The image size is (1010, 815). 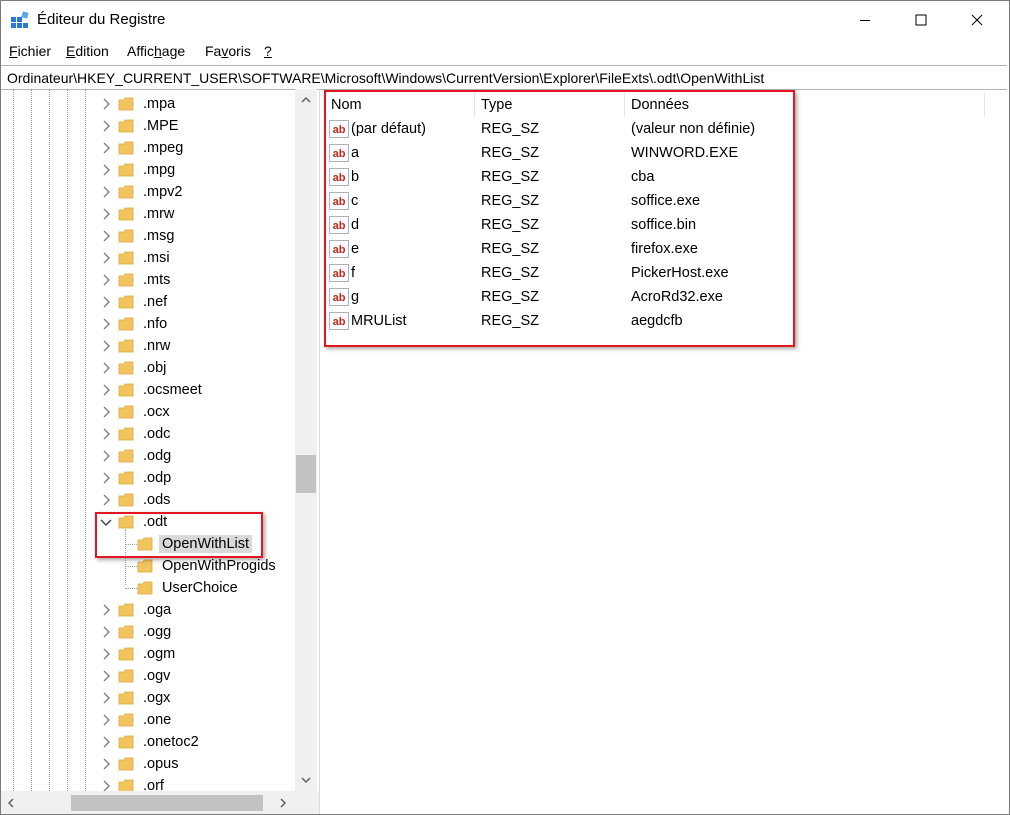 I want to click on scroll-up-button, so click(x=306, y=100).